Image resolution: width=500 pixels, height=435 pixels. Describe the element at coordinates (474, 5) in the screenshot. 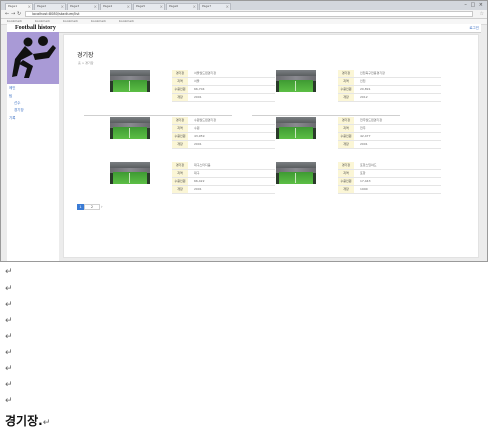

I see `window-controls: – □ ×` at that location.